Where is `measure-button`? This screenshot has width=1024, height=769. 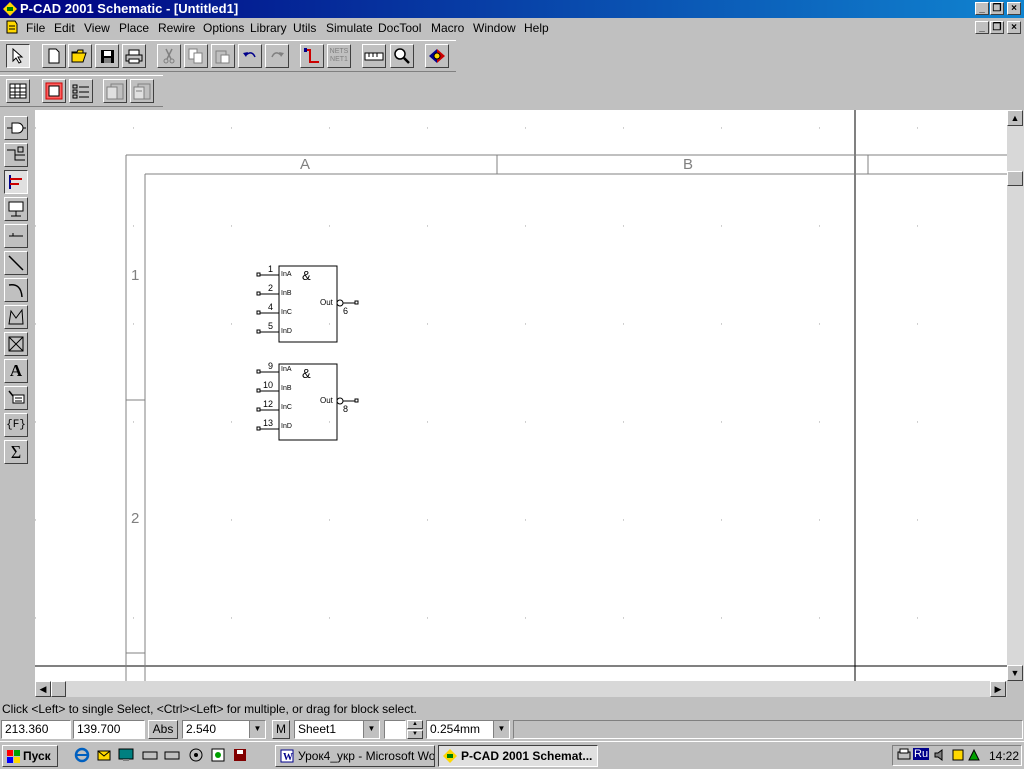
measure-button is located at coordinates (374, 56).